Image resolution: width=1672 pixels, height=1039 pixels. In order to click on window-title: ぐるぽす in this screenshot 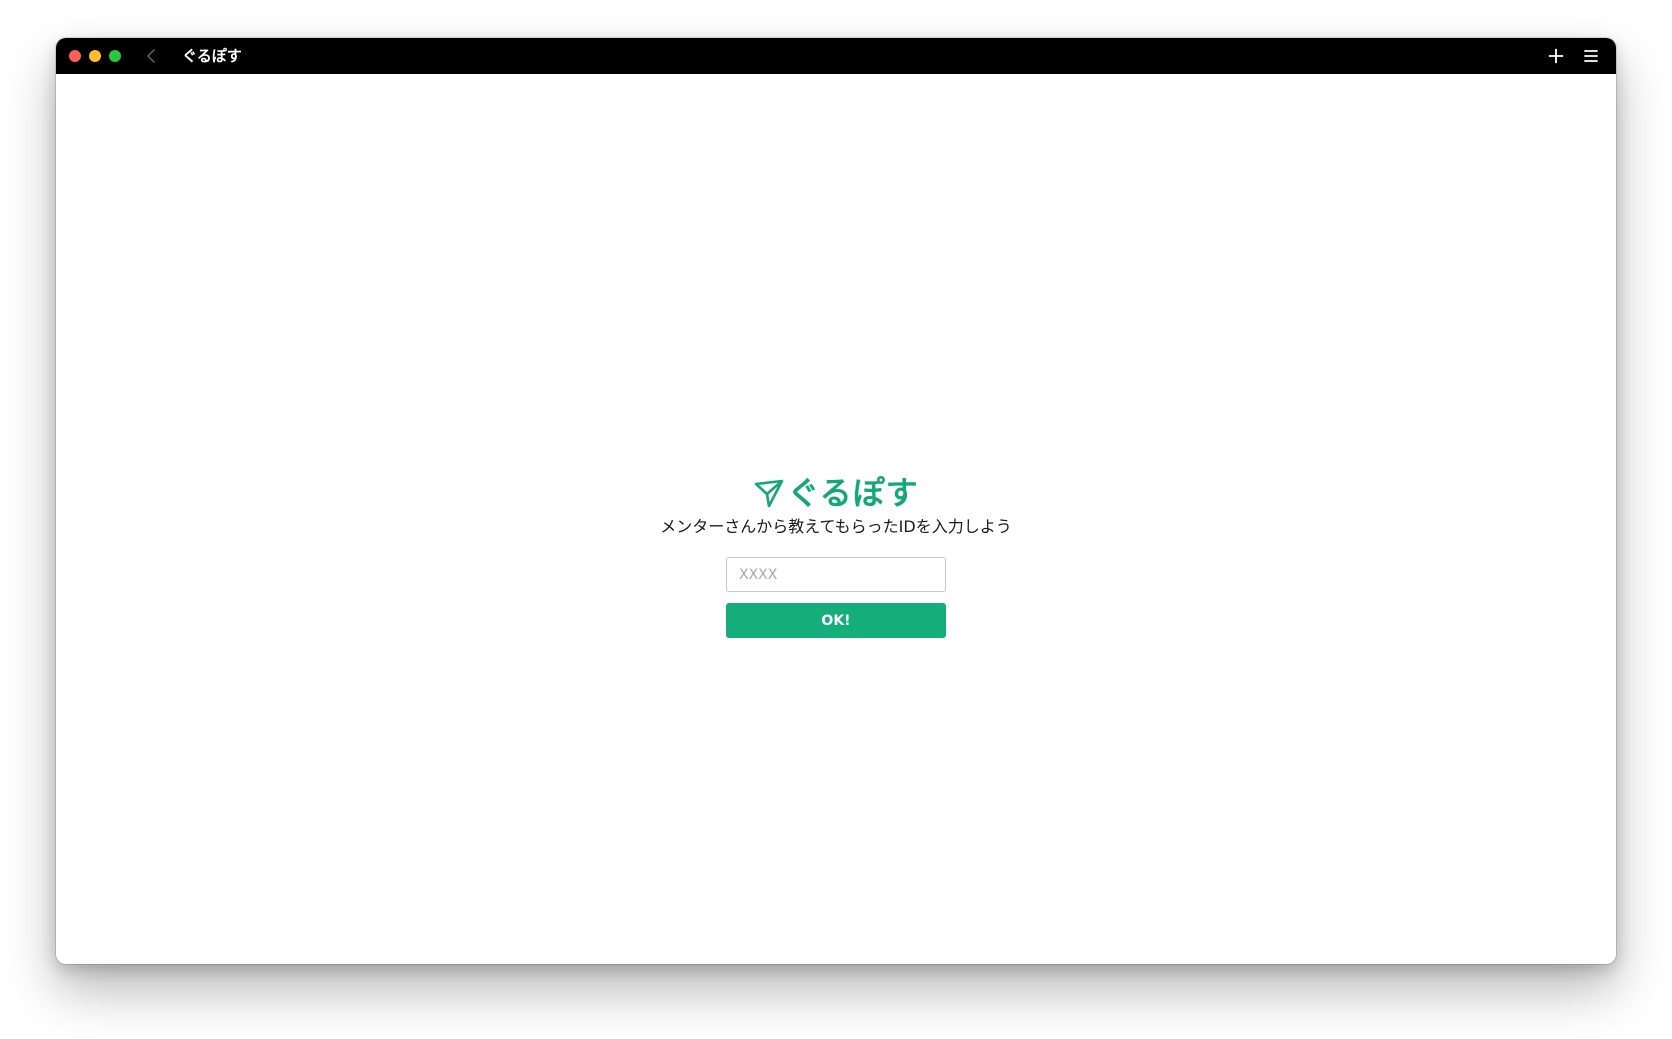, I will do `click(212, 56)`.